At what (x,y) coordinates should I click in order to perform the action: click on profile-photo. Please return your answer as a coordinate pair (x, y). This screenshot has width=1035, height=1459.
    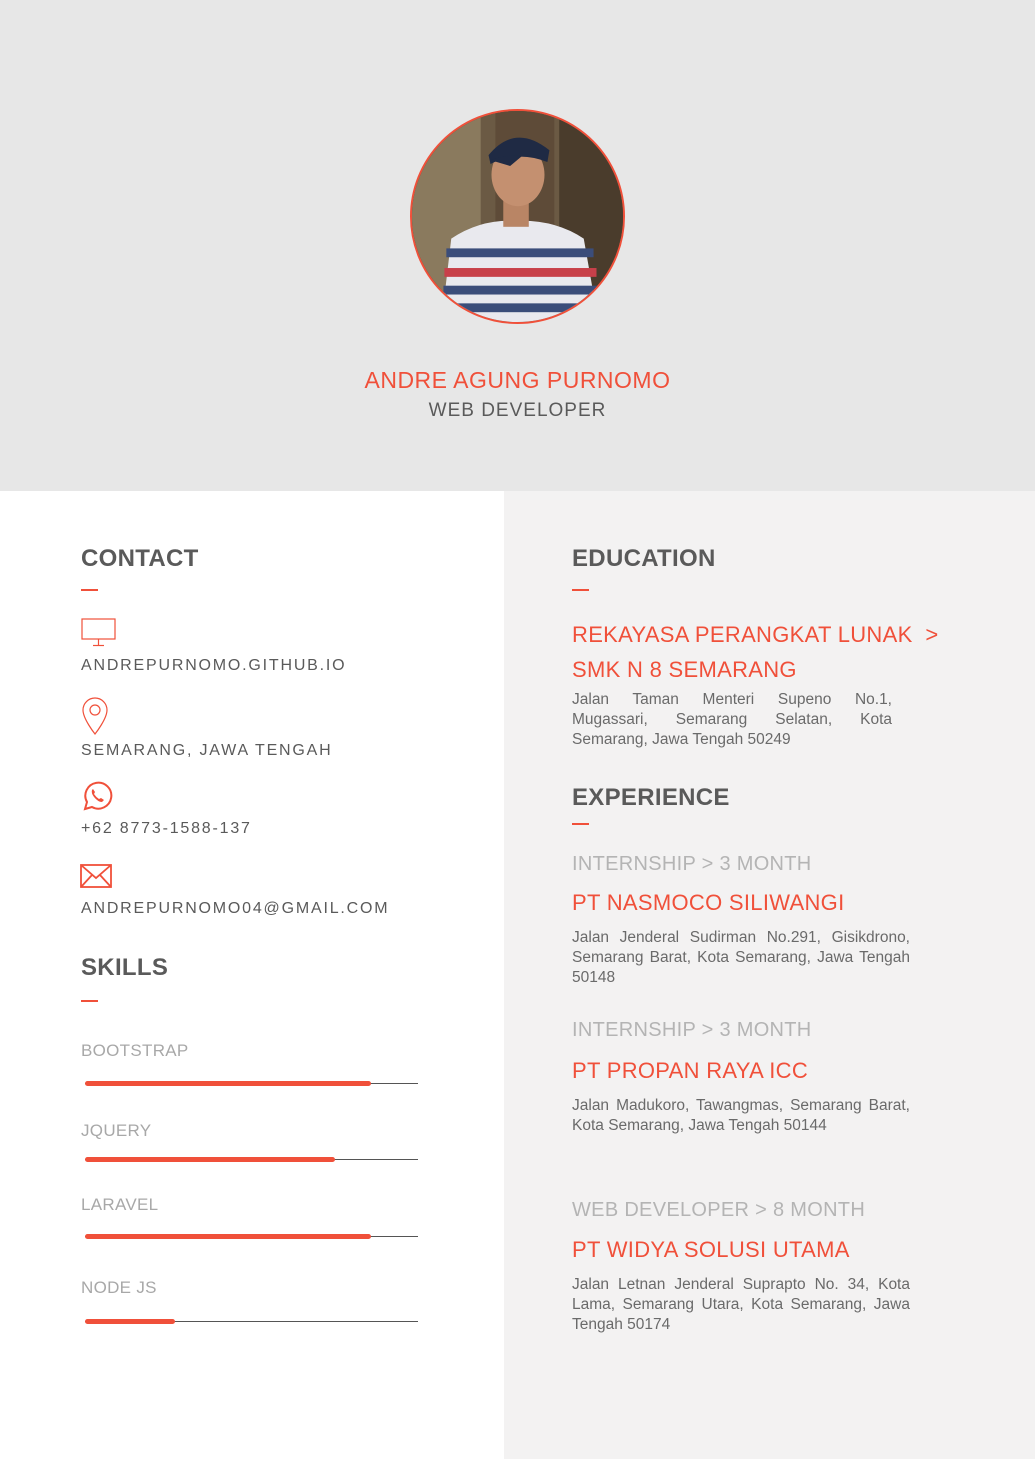
    Looking at the image, I should click on (517, 216).